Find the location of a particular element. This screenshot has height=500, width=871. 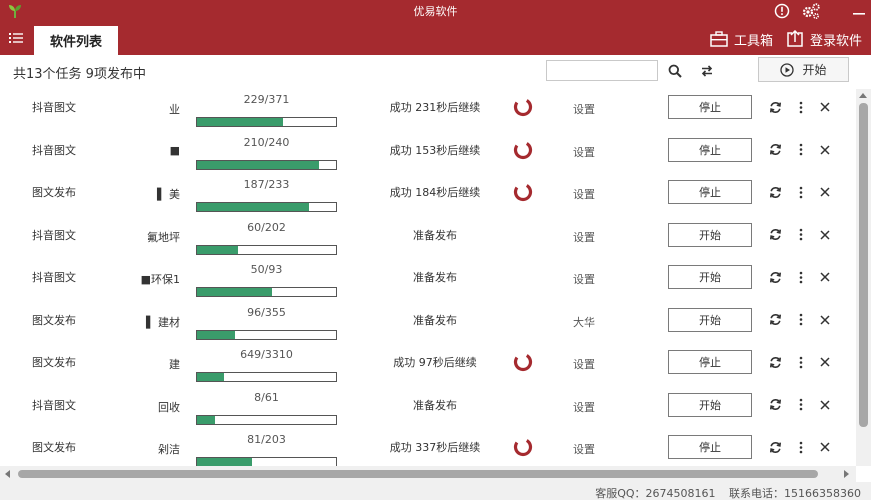

search-icon is located at coordinates (675, 71).